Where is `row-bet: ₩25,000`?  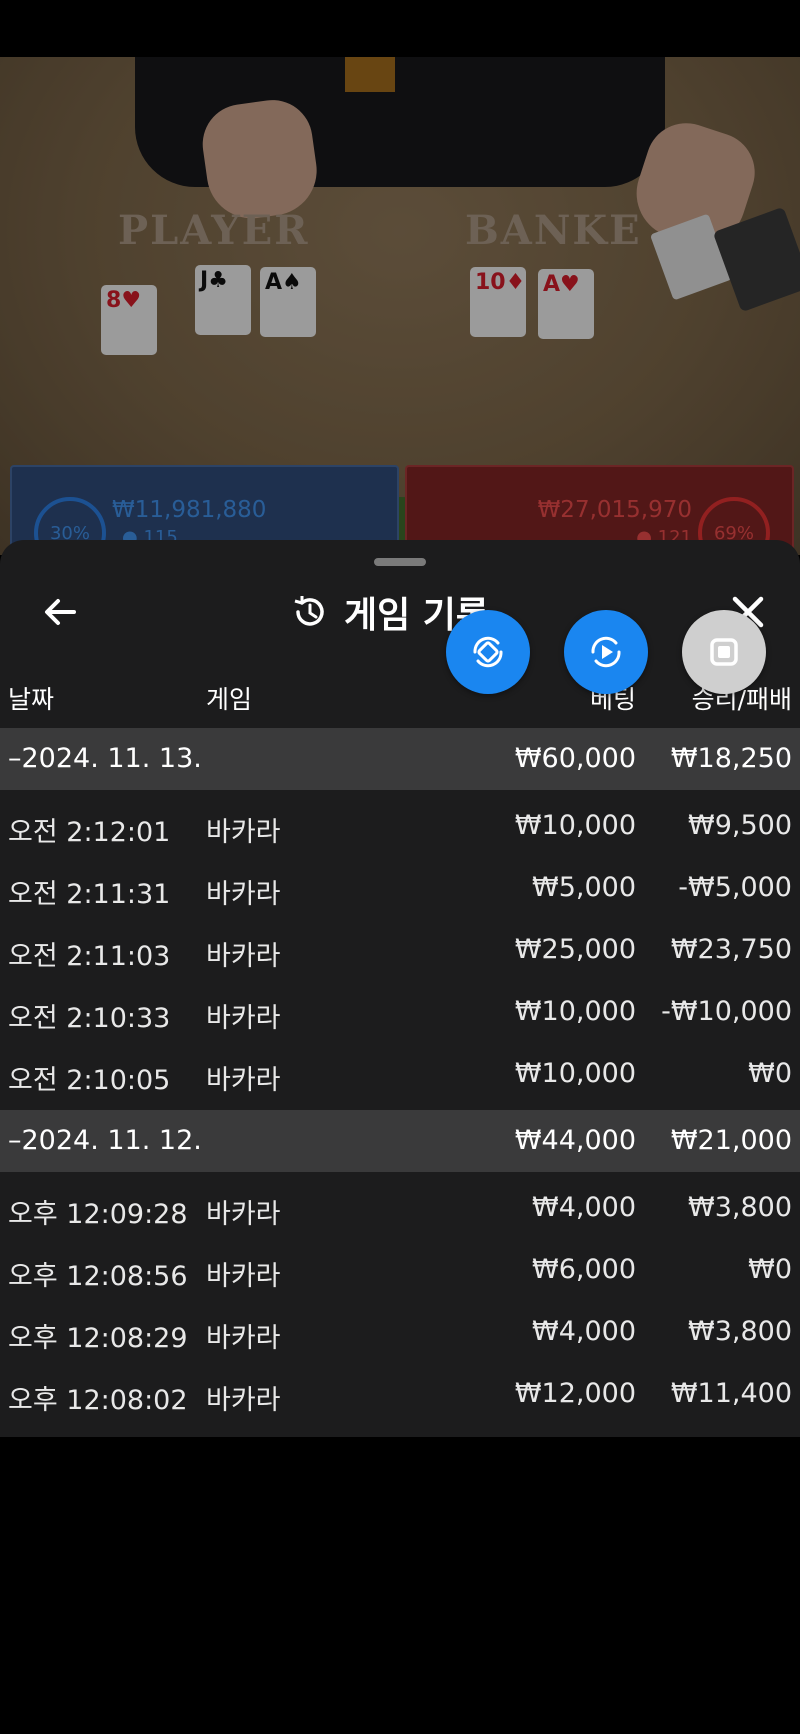
row-bet: ₩25,000 is located at coordinates (575, 949).